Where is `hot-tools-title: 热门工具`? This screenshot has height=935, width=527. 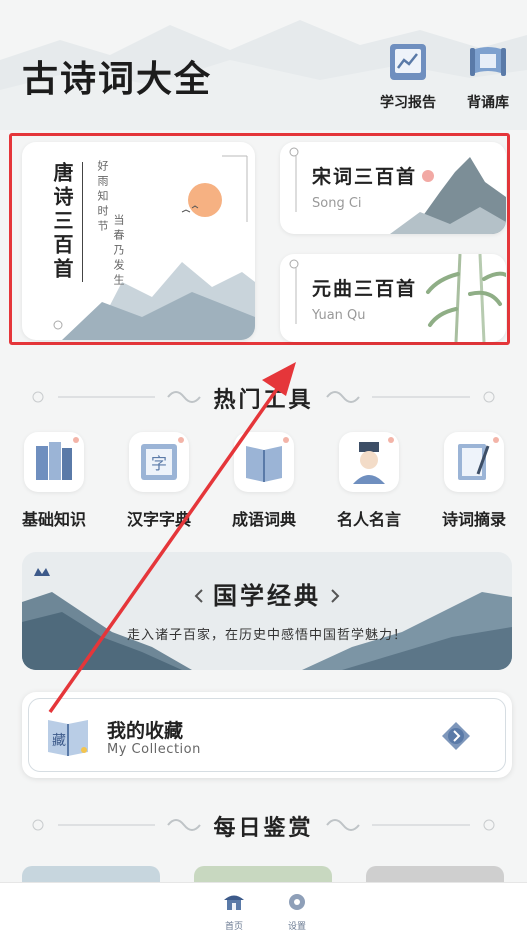 hot-tools-title: 热门工具 is located at coordinates (263, 400).